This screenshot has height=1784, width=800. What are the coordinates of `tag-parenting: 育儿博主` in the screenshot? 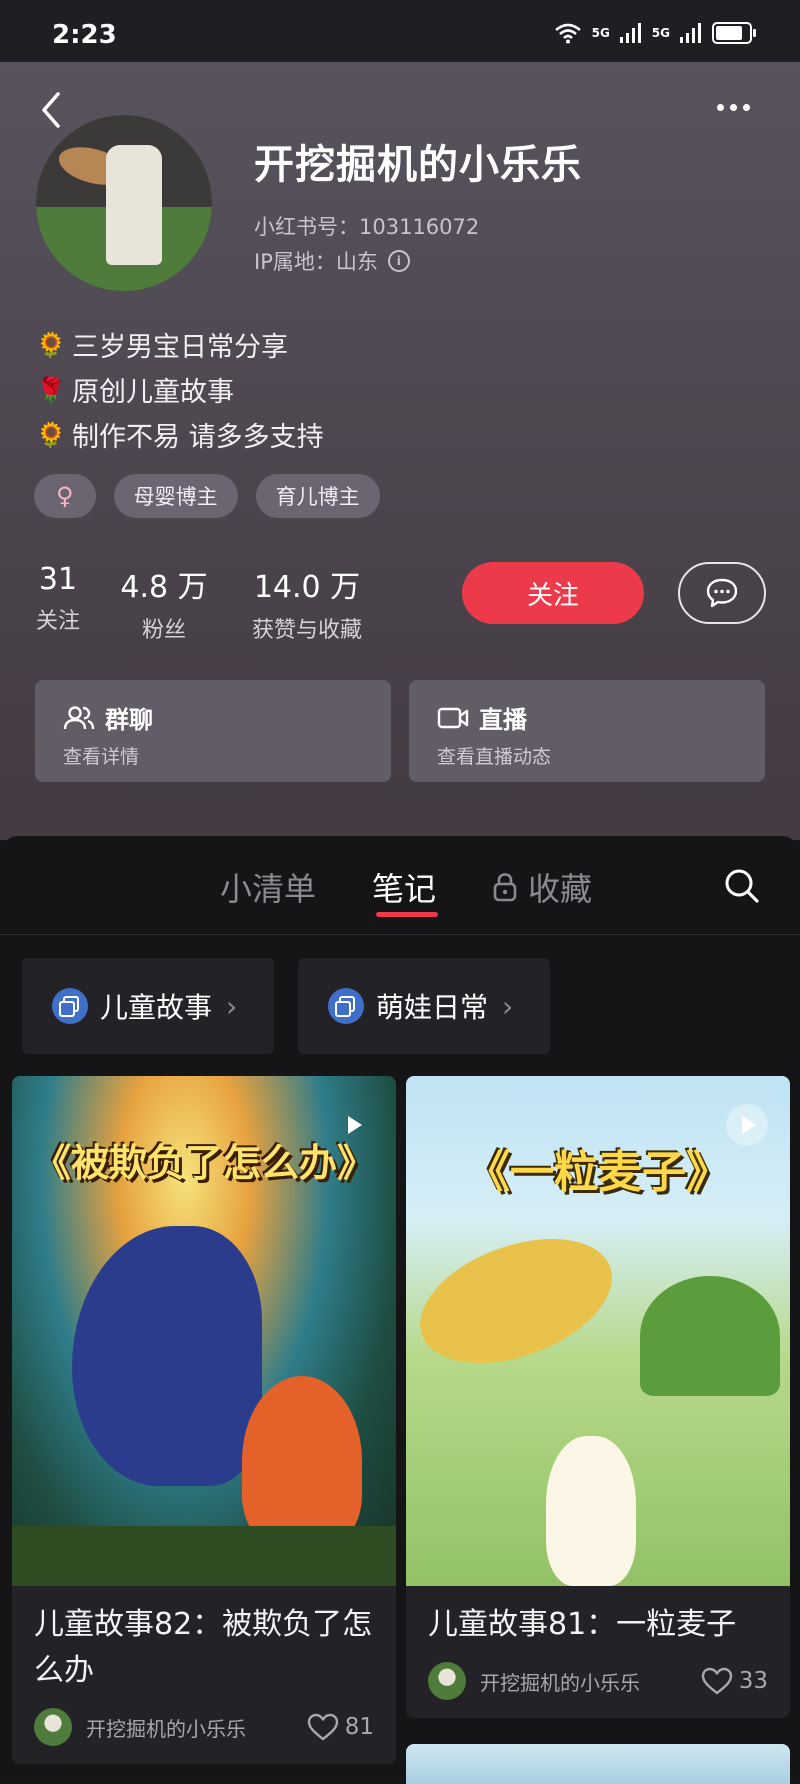 It's located at (317, 496).